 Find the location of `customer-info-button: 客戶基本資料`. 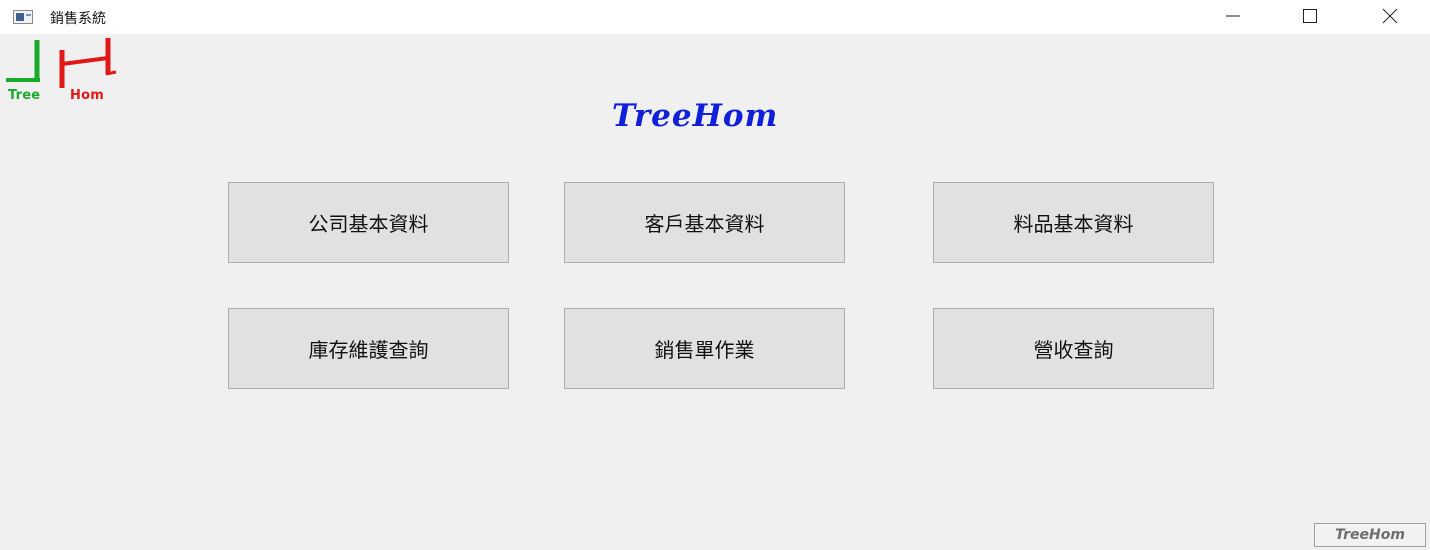

customer-info-button: 客戶基本資料 is located at coordinates (704, 222).